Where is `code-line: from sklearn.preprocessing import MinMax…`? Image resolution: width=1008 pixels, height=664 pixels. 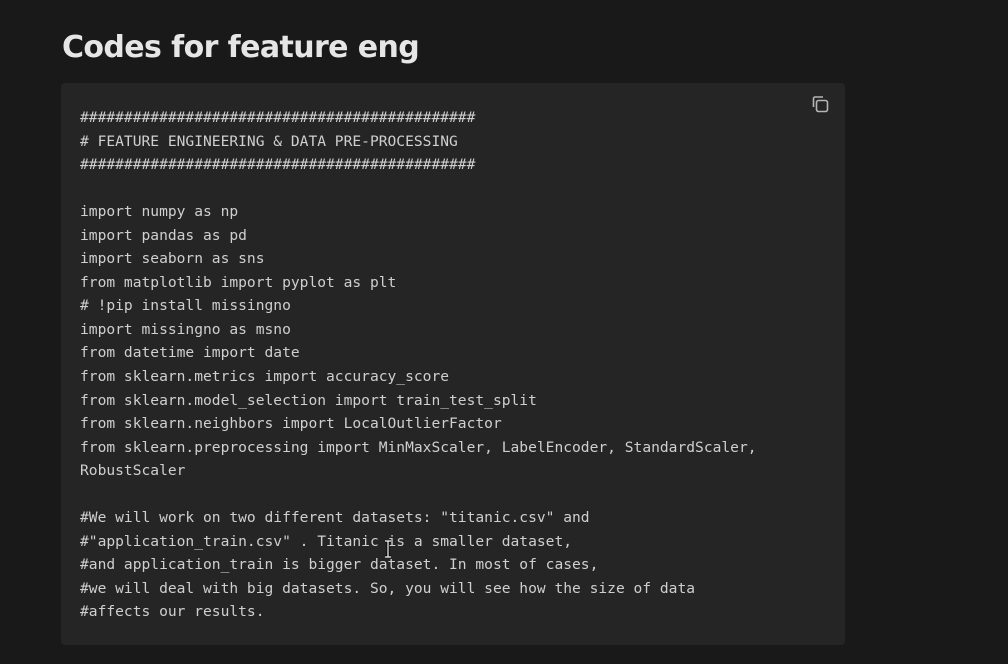
code-line: from sklearn.preprocessing import MinMax… is located at coordinates (418, 447).